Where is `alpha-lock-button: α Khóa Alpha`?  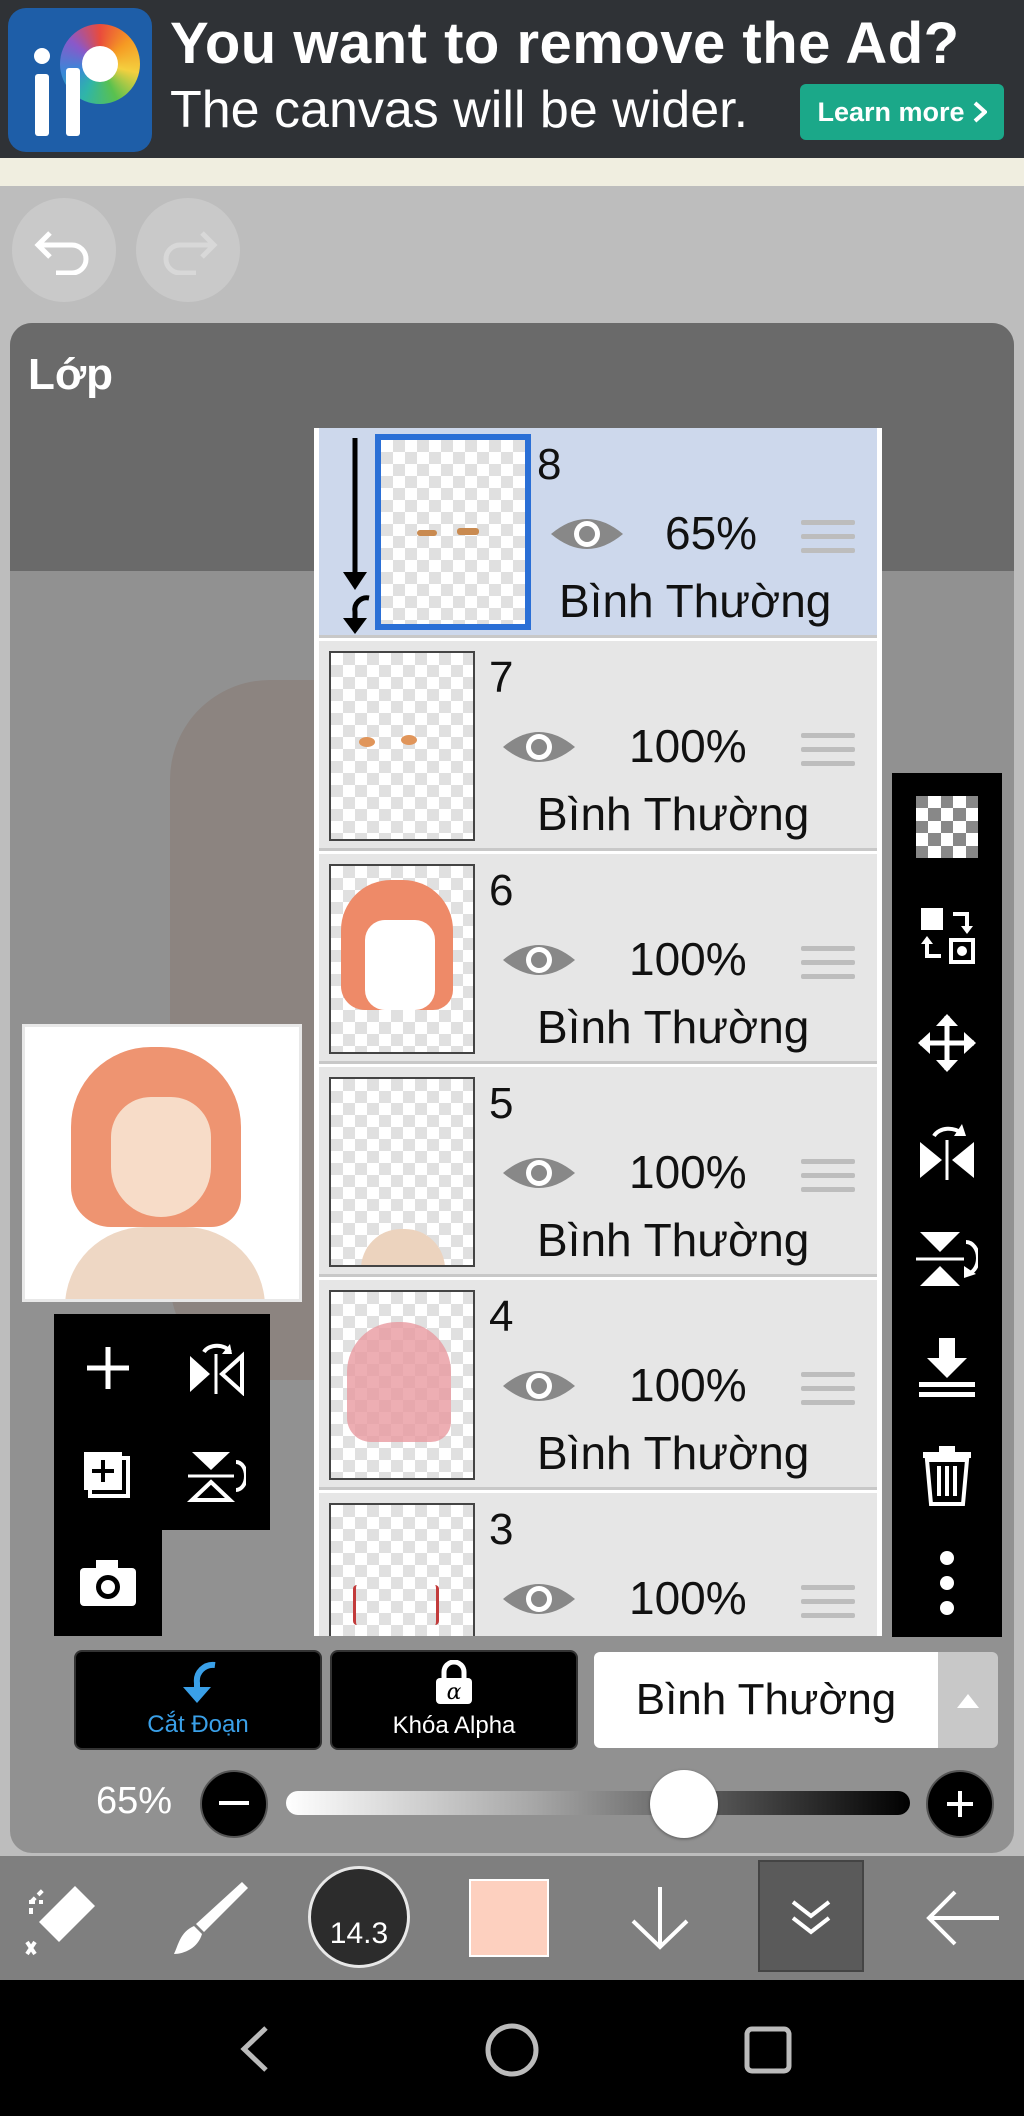
alpha-lock-button: α Khóa Alpha is located at coordinates (454, 1700).